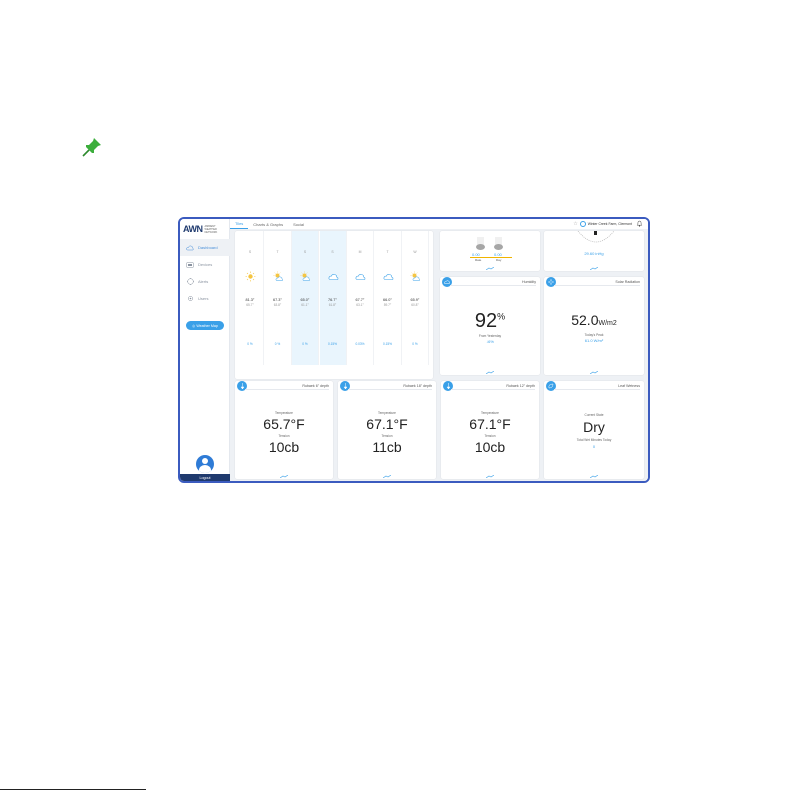 The image size is (793, 793). I want to click on forecast-high: 67.3°, so click(277, 300).